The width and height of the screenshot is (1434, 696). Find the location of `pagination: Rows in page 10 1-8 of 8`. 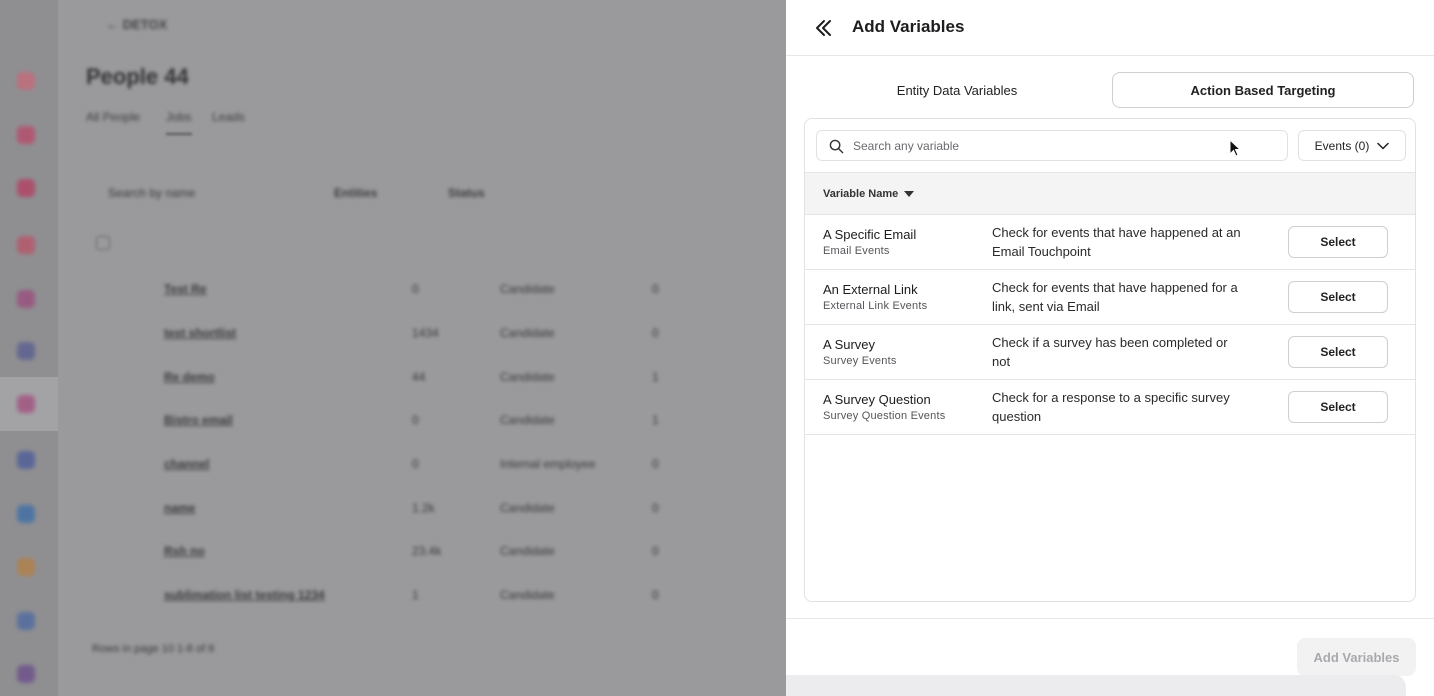

pagination: Rows in page 10 1-8 of 8 is located at coordinates (153, 649).